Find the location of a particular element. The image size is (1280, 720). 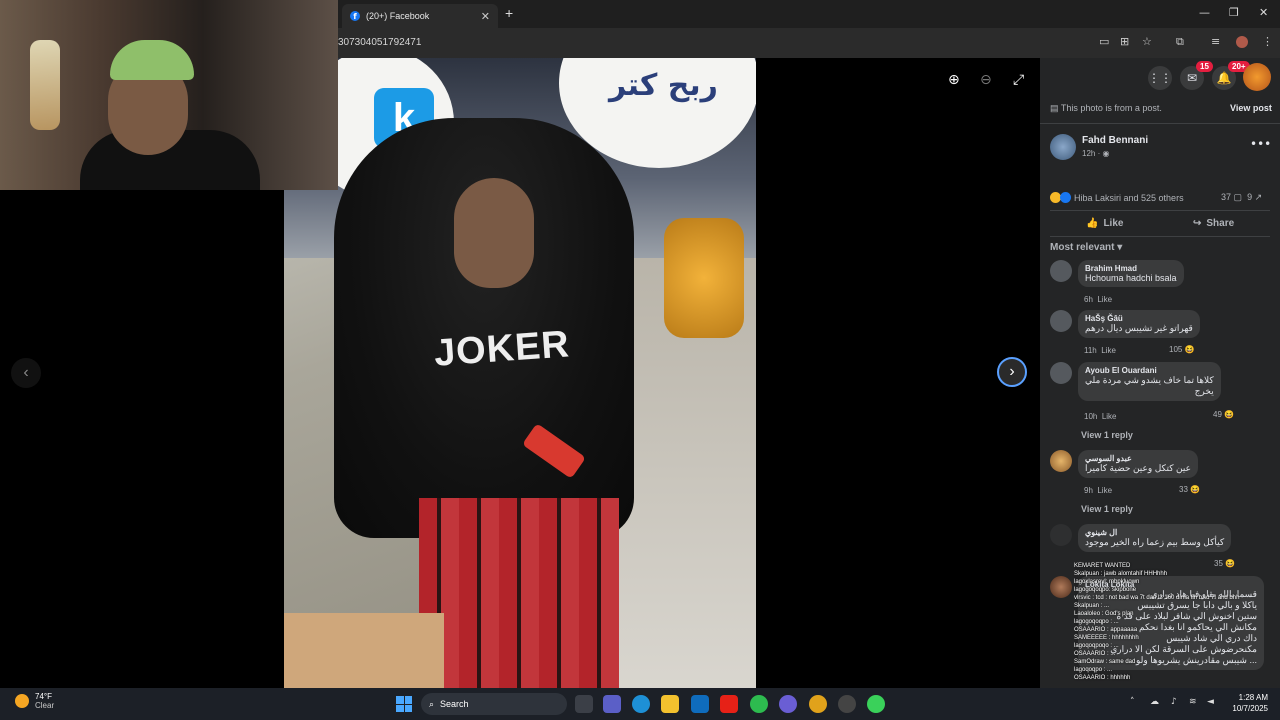

edge-icon is located at coordinates (641, 704).